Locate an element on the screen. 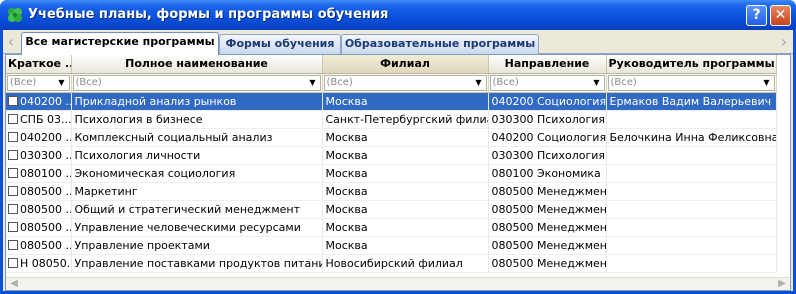 This screenshot has width=796, height=294. column-header-direction: Направление is located at coordinates (547, 64).